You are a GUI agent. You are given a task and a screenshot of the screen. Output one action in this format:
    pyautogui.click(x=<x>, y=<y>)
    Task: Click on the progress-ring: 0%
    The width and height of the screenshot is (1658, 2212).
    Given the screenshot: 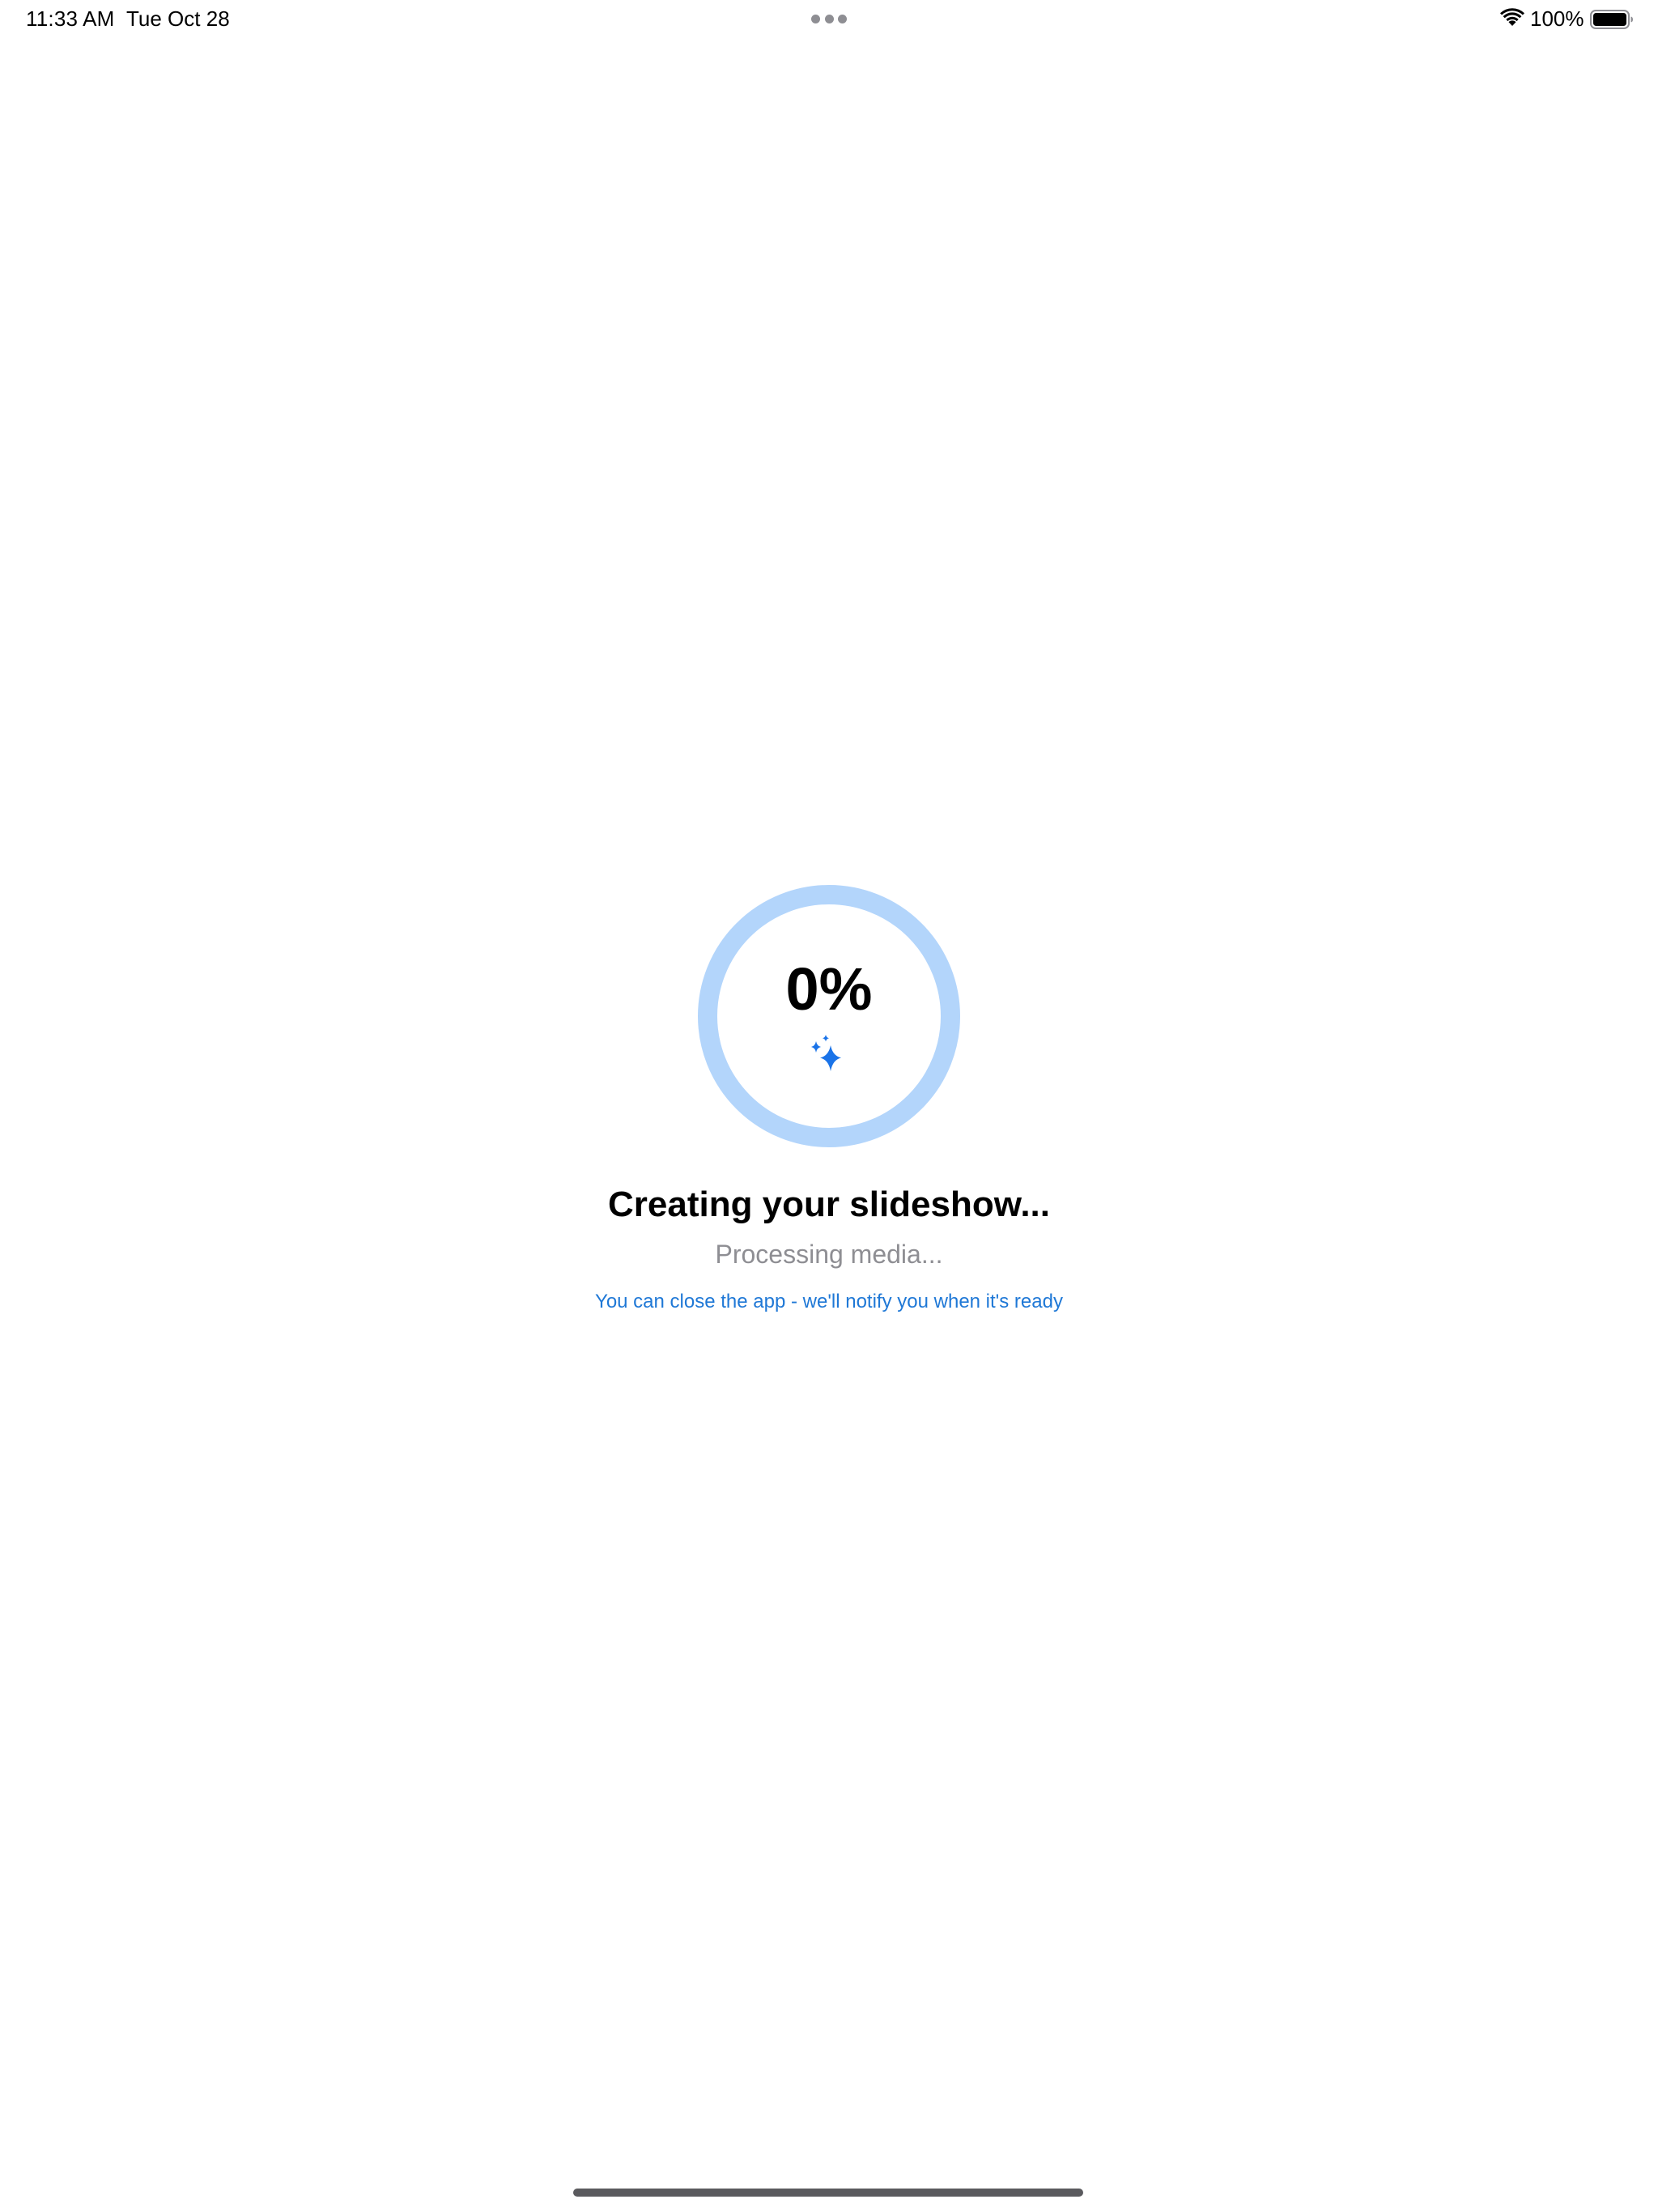 What is the action you would take?
    pyautogui.click(x=829, y=1016)
    